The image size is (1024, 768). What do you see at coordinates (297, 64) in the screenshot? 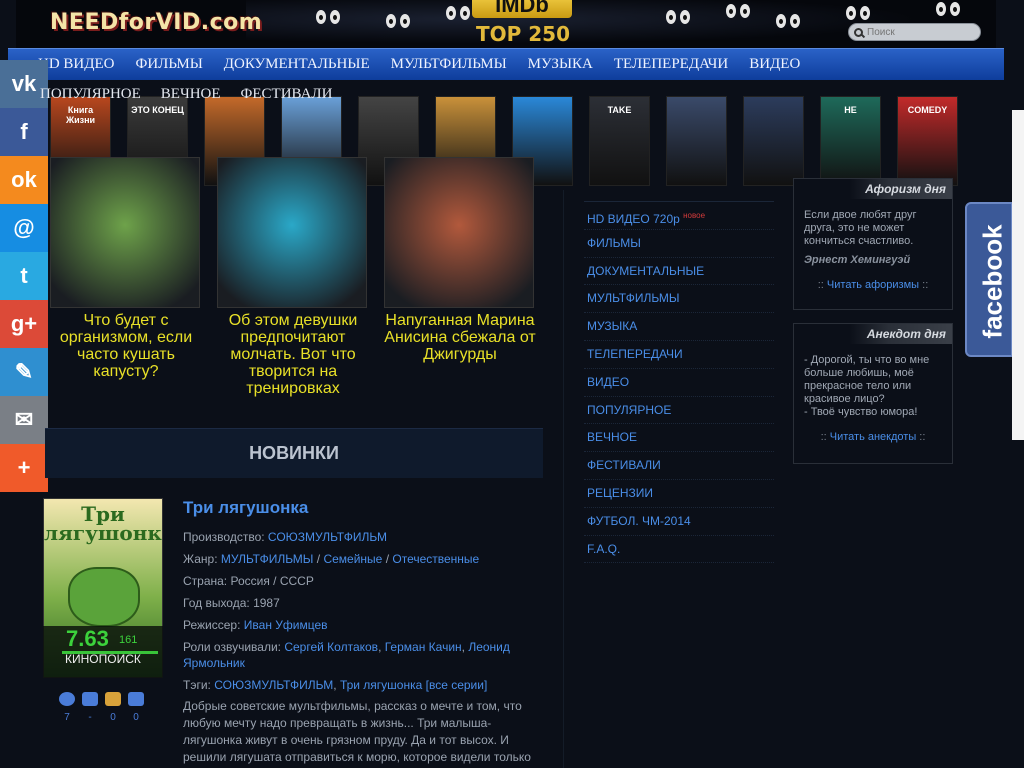
I see `nav-item: ДОКУМЕНТАЛЬНЫЕ` at bounding box center [297, 64].